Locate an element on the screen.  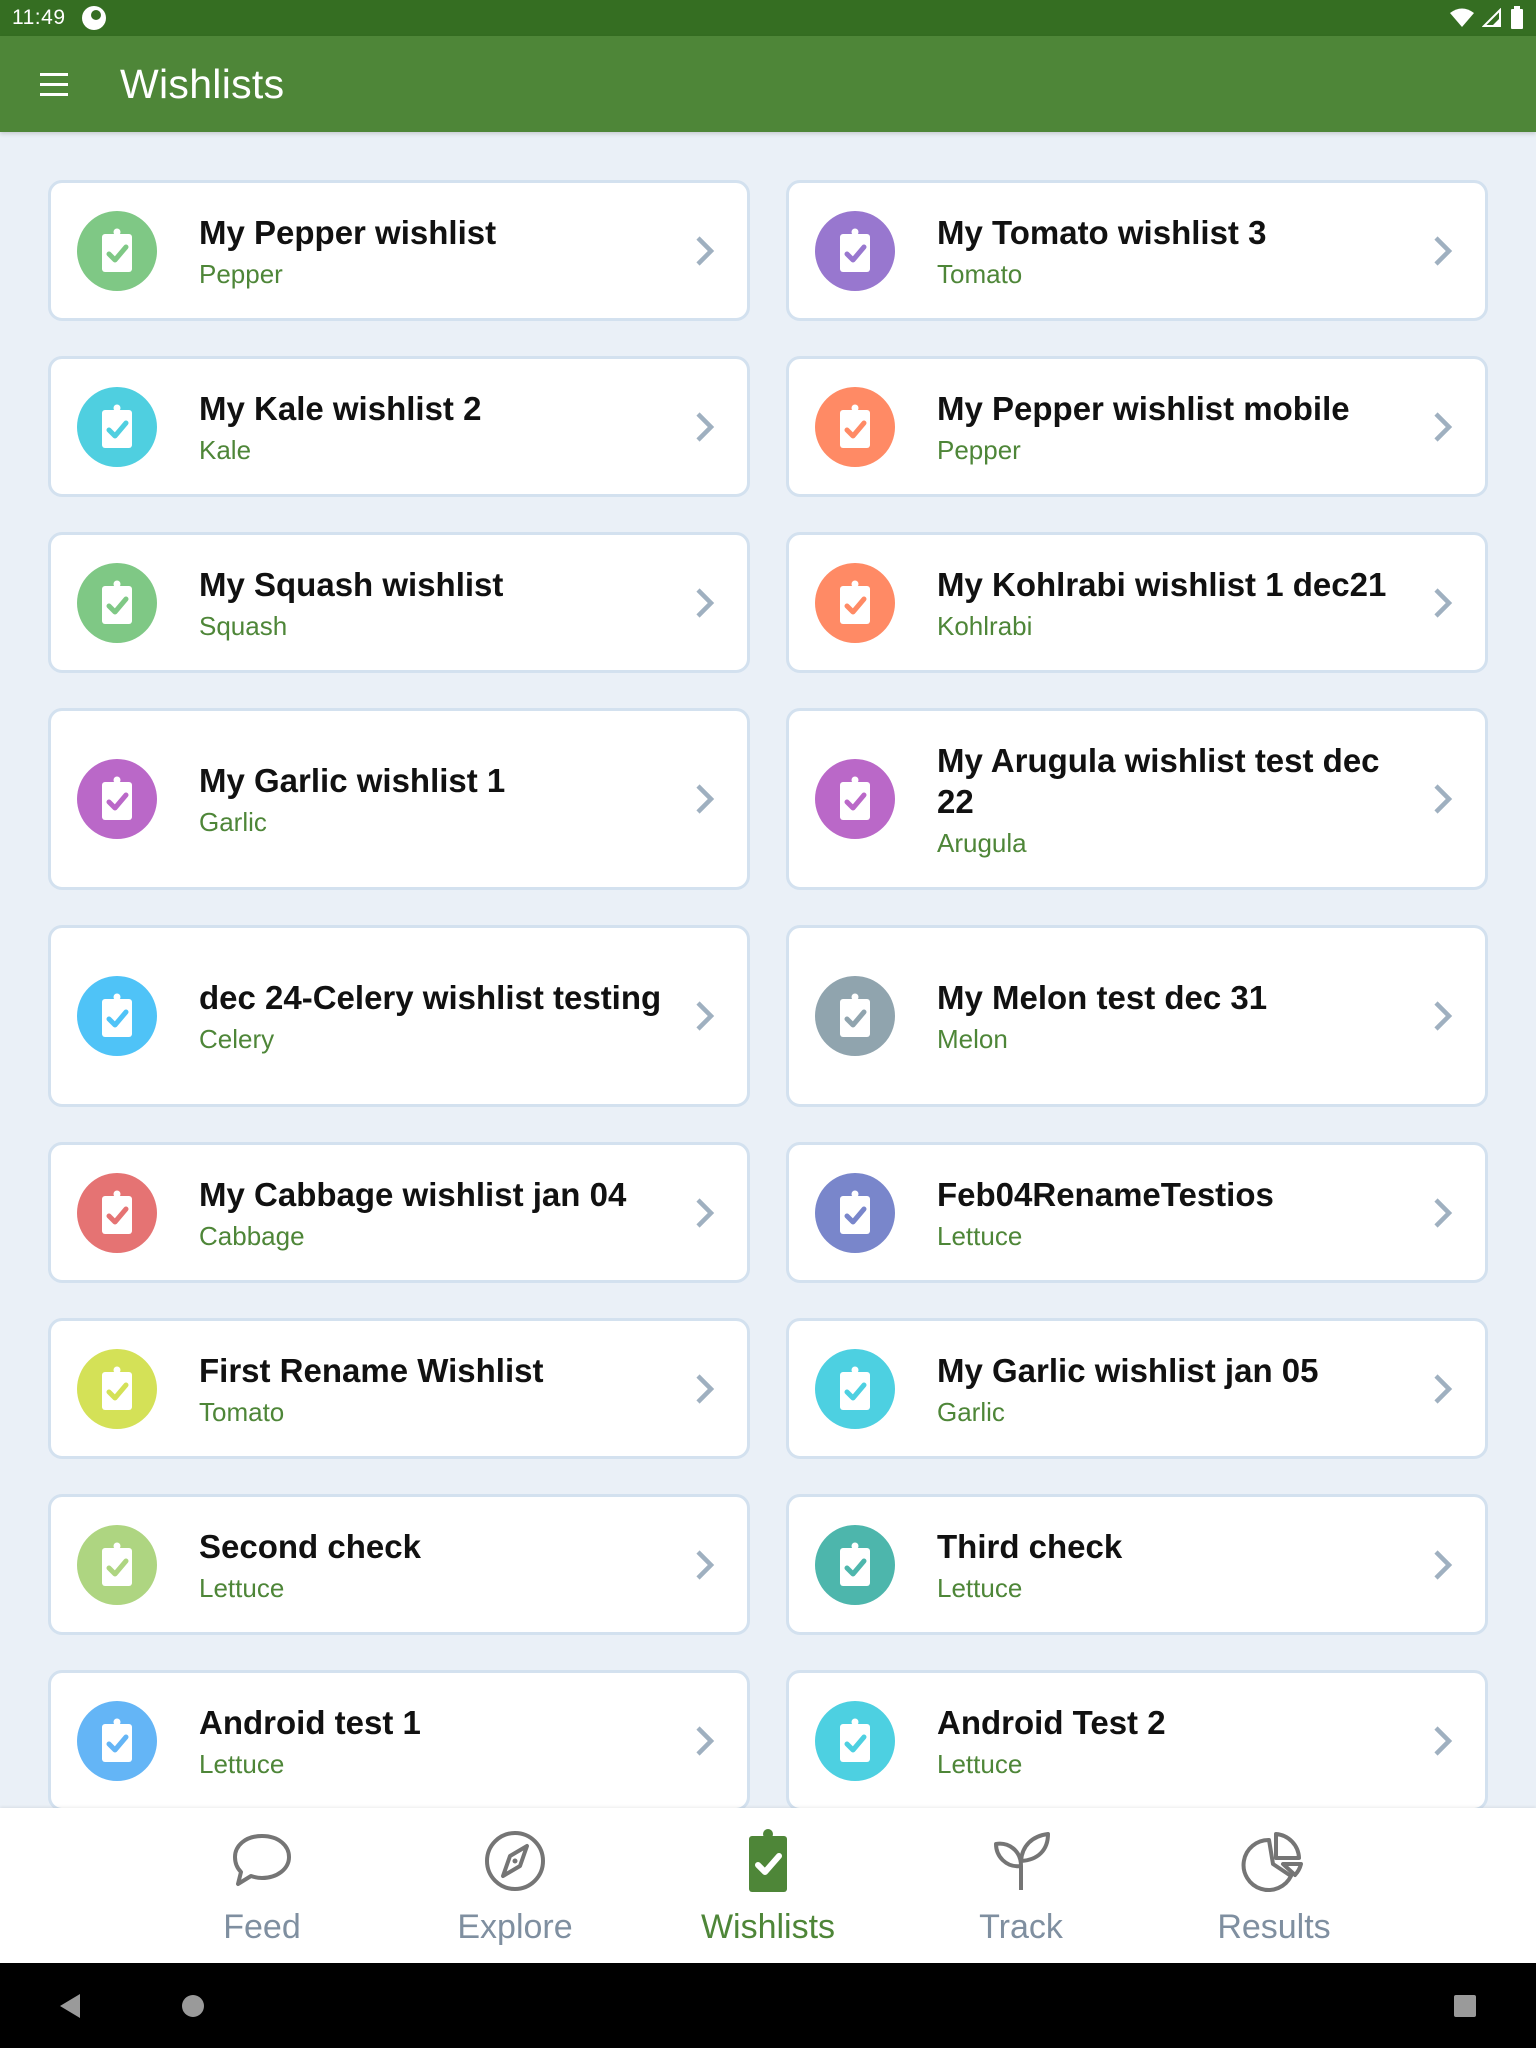
wishlist-title: My Melon test dec 31 is located at coordinates (1102, 997).